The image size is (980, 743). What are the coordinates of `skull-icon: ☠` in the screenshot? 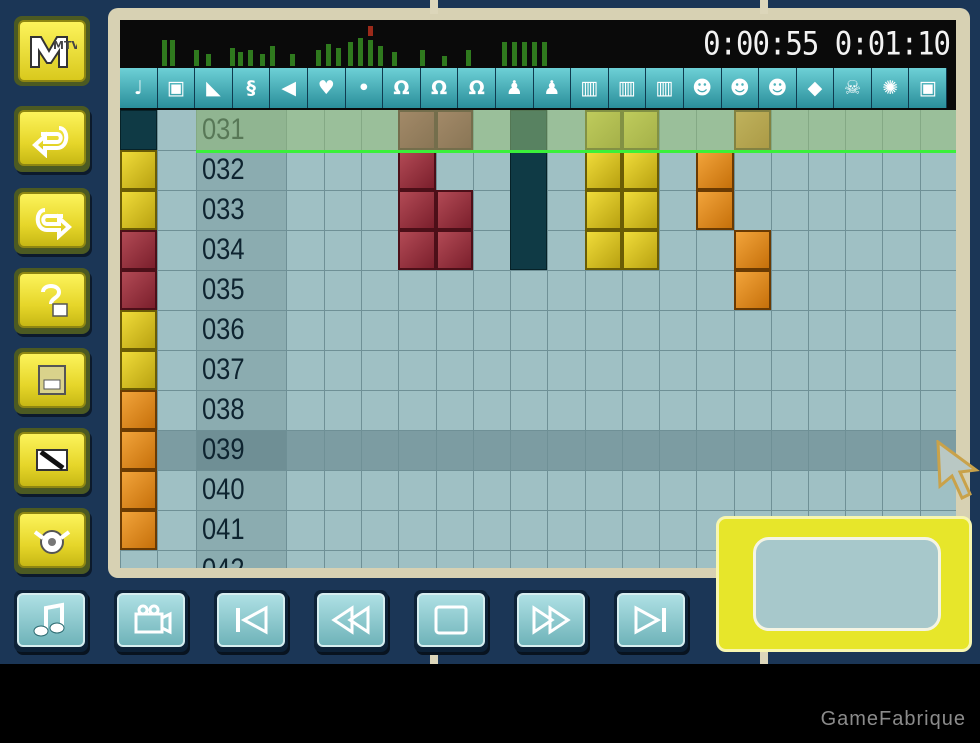 It's located at (853, 88).